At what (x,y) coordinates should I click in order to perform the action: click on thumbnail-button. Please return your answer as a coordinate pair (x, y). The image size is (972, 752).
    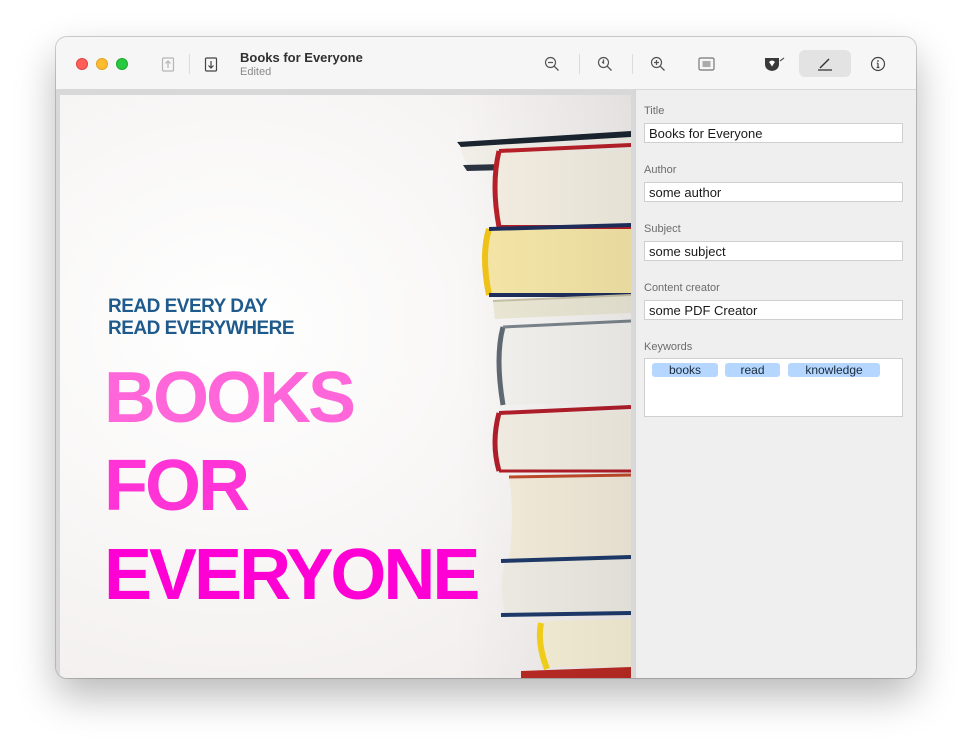
    Looking at the image, I should click on (706, 64).